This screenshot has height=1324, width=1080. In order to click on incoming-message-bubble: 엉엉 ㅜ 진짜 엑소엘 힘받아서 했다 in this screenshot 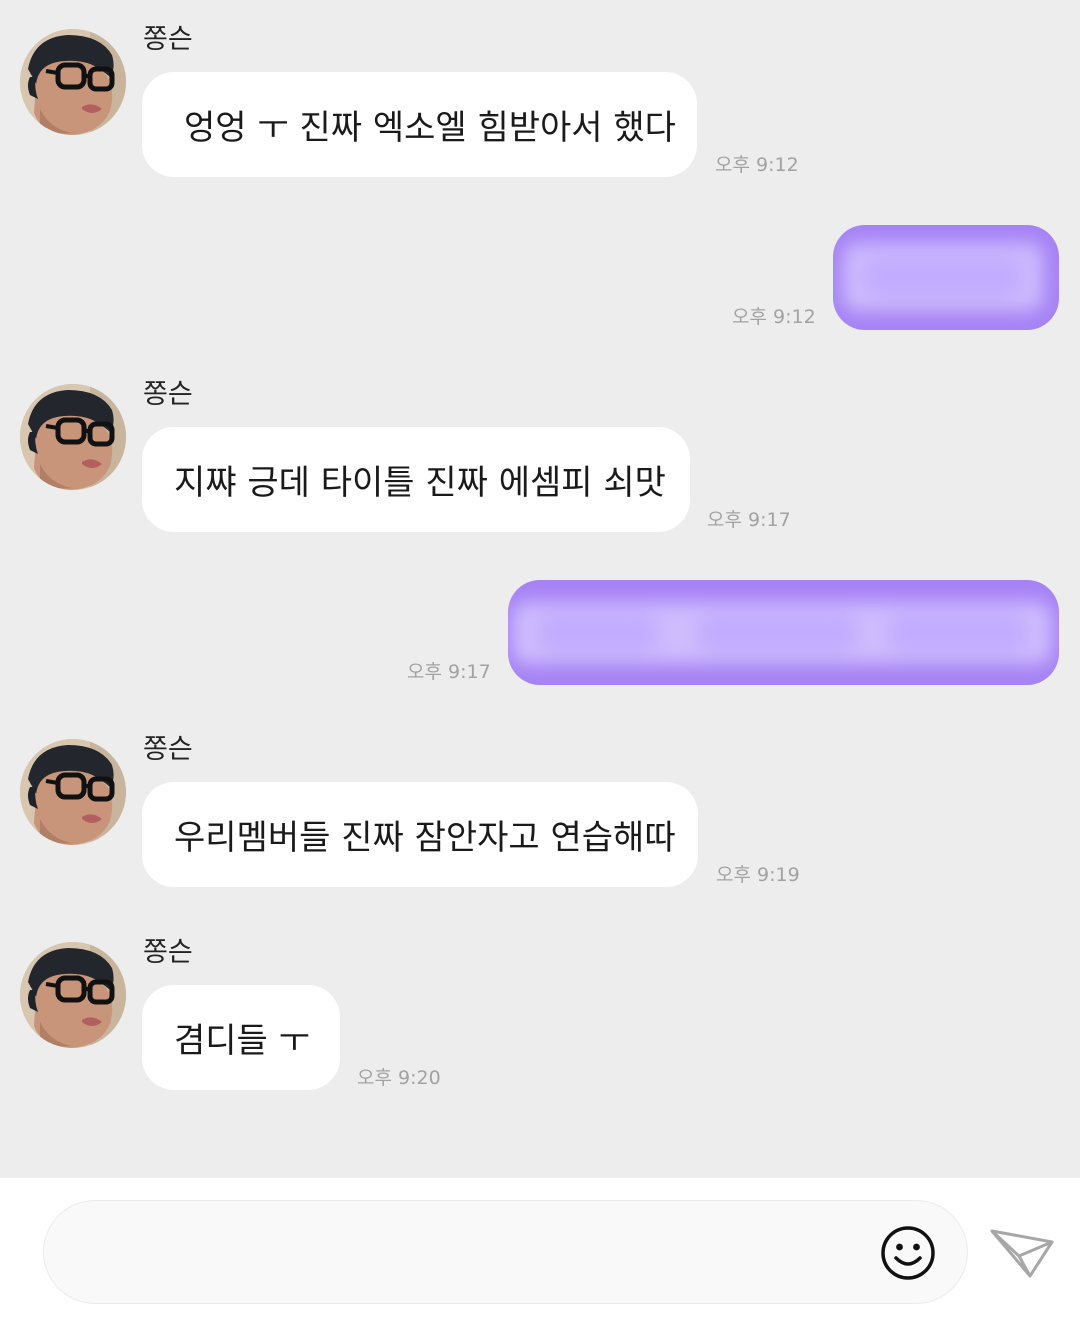, I will do `click(419, 124)`.